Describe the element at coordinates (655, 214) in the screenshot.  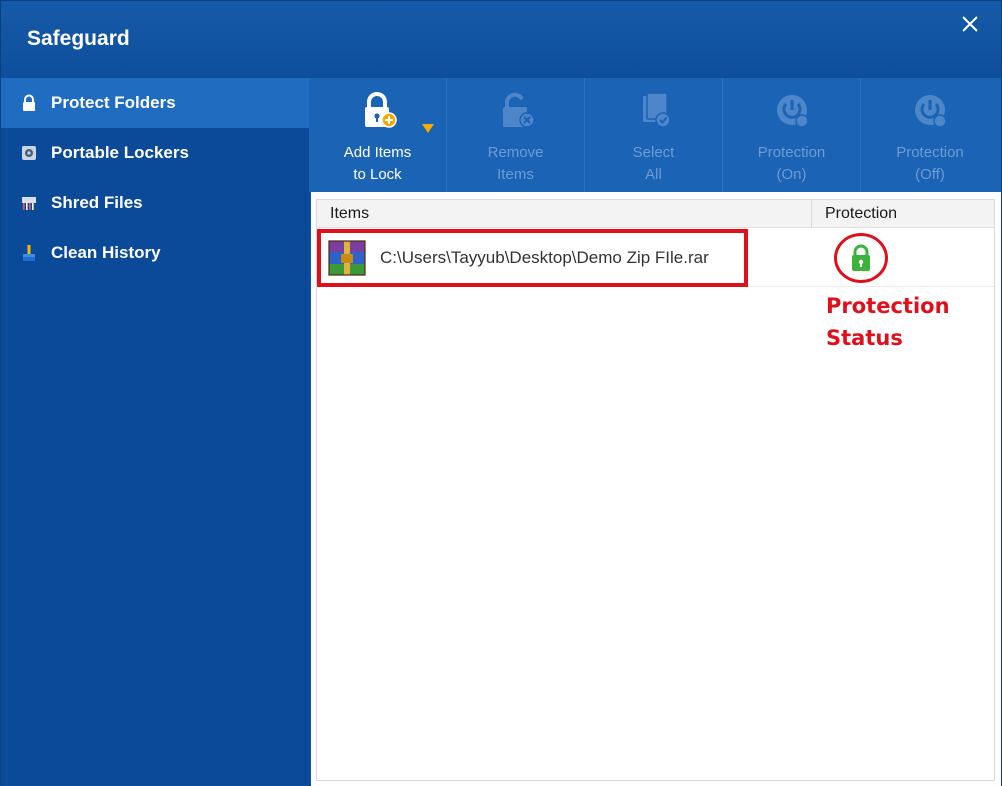
I see `list-header: Items Protection` at that location.